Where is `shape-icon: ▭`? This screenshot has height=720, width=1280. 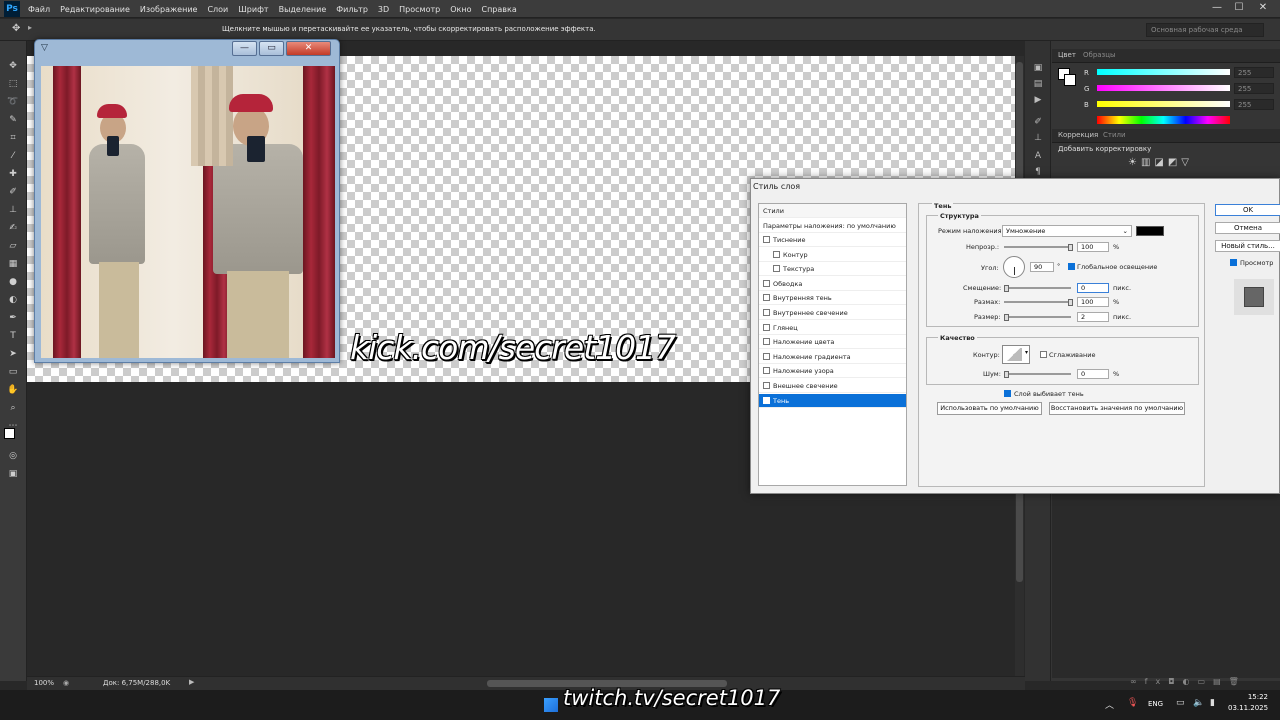 shape-icon: ▭ is located at coordinates (13, 372).